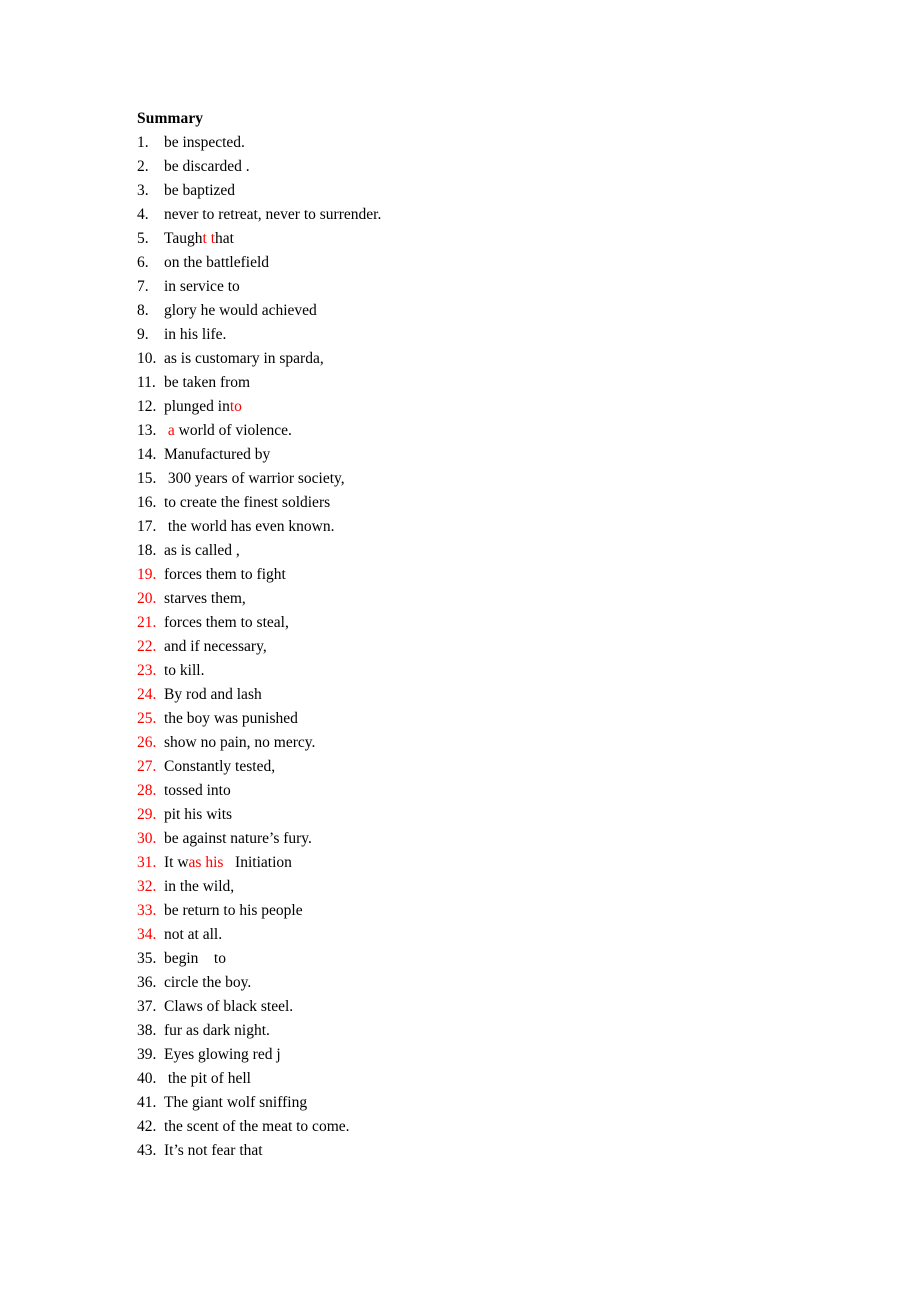  What do you see at coordinates (487, 935) in the screenshot?
I see `list-item: 34. not at all.` at bounding box center [487, 935].